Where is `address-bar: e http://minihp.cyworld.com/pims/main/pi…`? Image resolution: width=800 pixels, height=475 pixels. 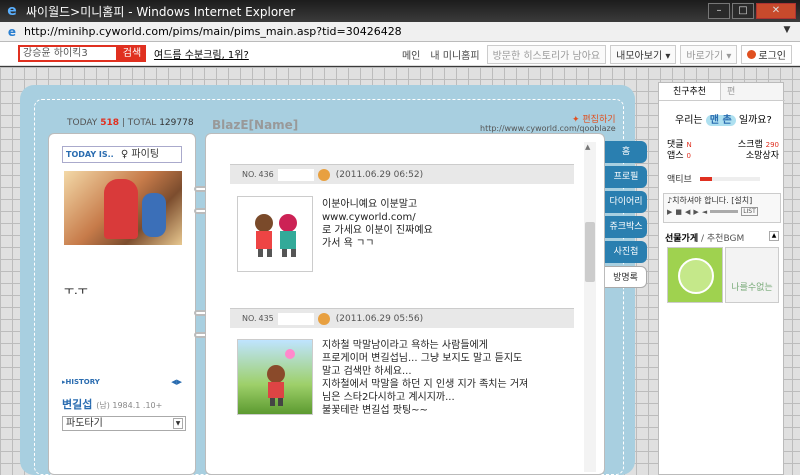
address-bar: e http://minihp.cyworld.com/pims/main/pi… is located at coordinates (400, 32).